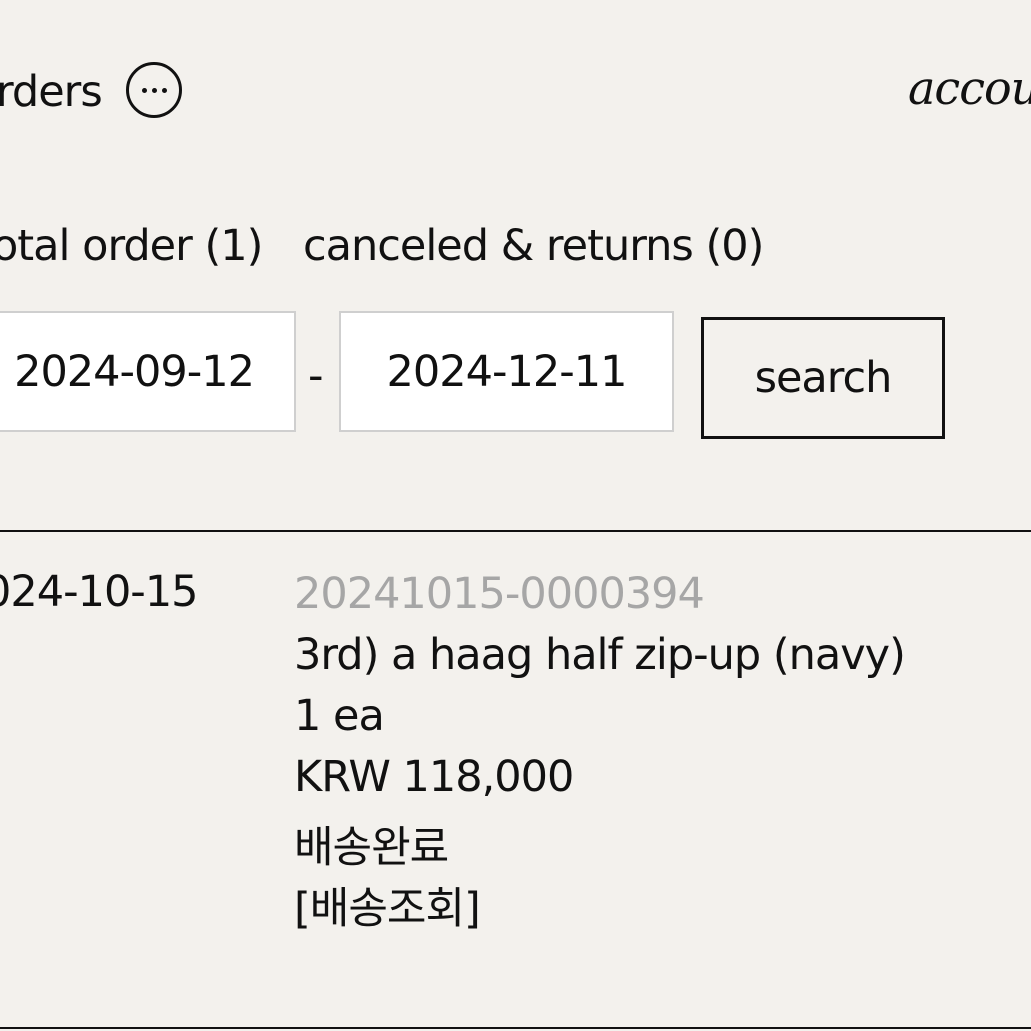 Image resolution: width=1031 pixels, height=1031 pixels. Describe the element at coordinates (371, 848) in the screenshot. I see `order-status: 배송완료` at that location.